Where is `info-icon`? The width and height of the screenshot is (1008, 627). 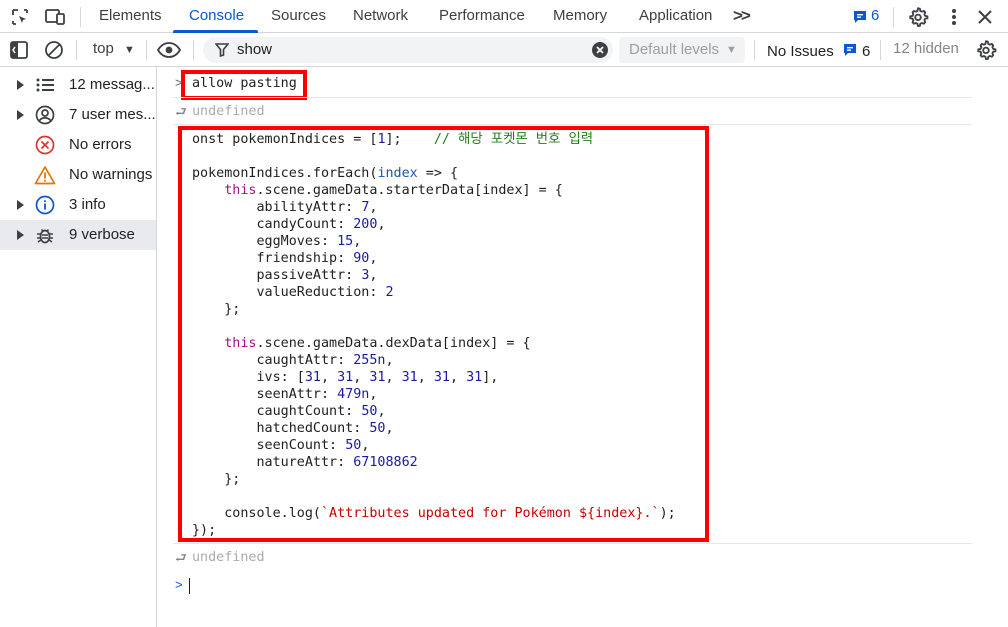
info-icon is located at coordinates (45, 205).